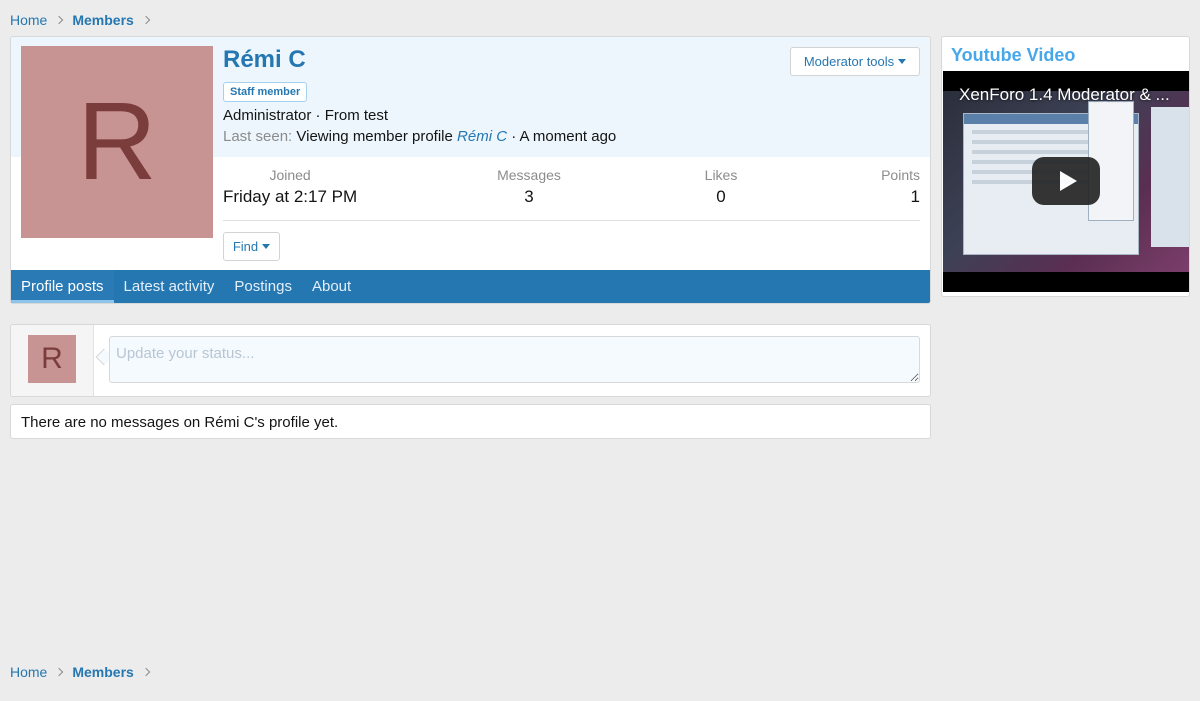 Image resolution: width=1200 pixels, height=701 pixels. I want to click on play-icon, so click(1068, 181).